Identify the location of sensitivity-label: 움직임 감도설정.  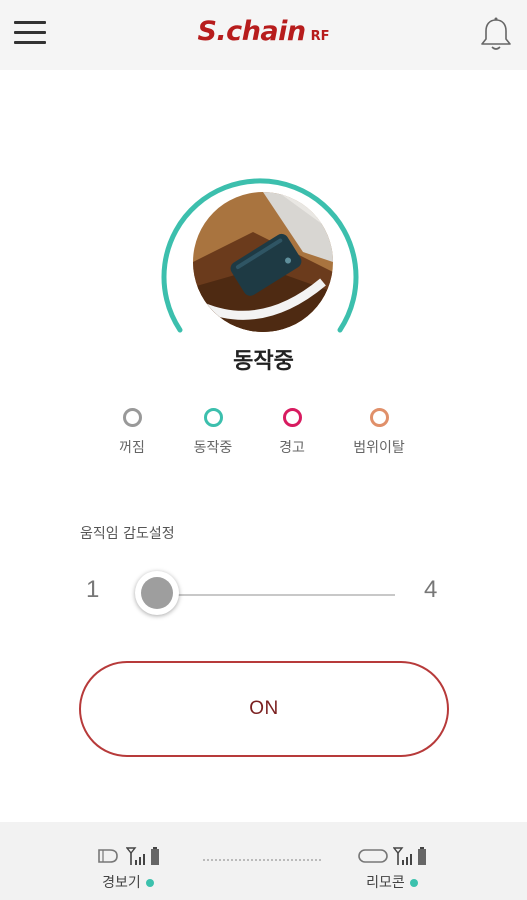
(127, 534).